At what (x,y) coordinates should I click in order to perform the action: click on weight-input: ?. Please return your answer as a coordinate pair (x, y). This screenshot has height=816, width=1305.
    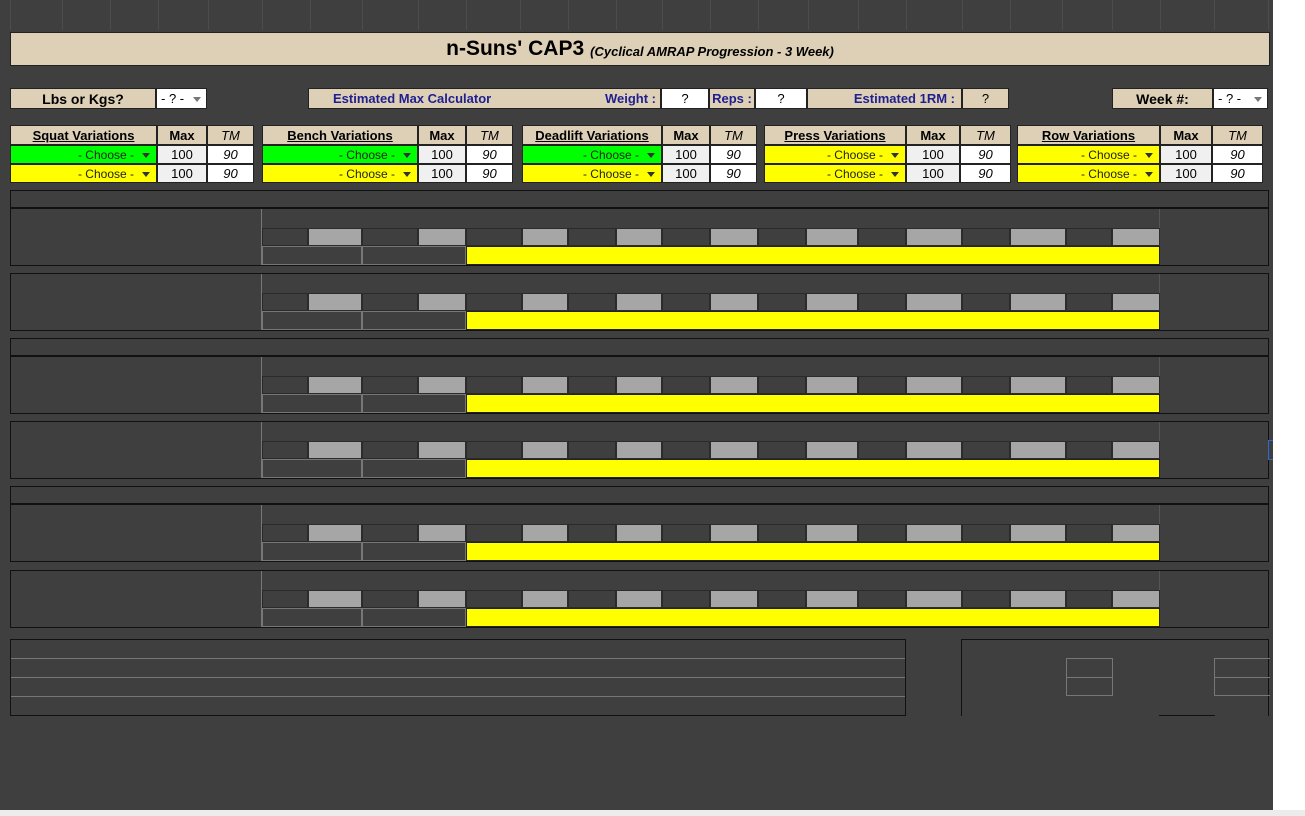
    Looking at the image, I should click on (685, 98).